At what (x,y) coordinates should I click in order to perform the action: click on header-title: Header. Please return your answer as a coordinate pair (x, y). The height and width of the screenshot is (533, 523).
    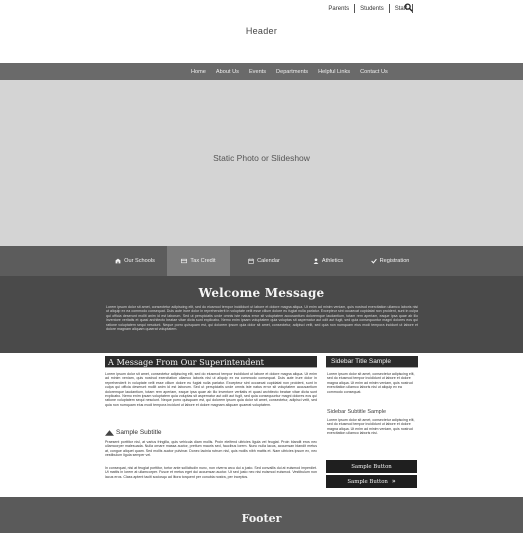
    Looking at the image, I should click on (261, 31).